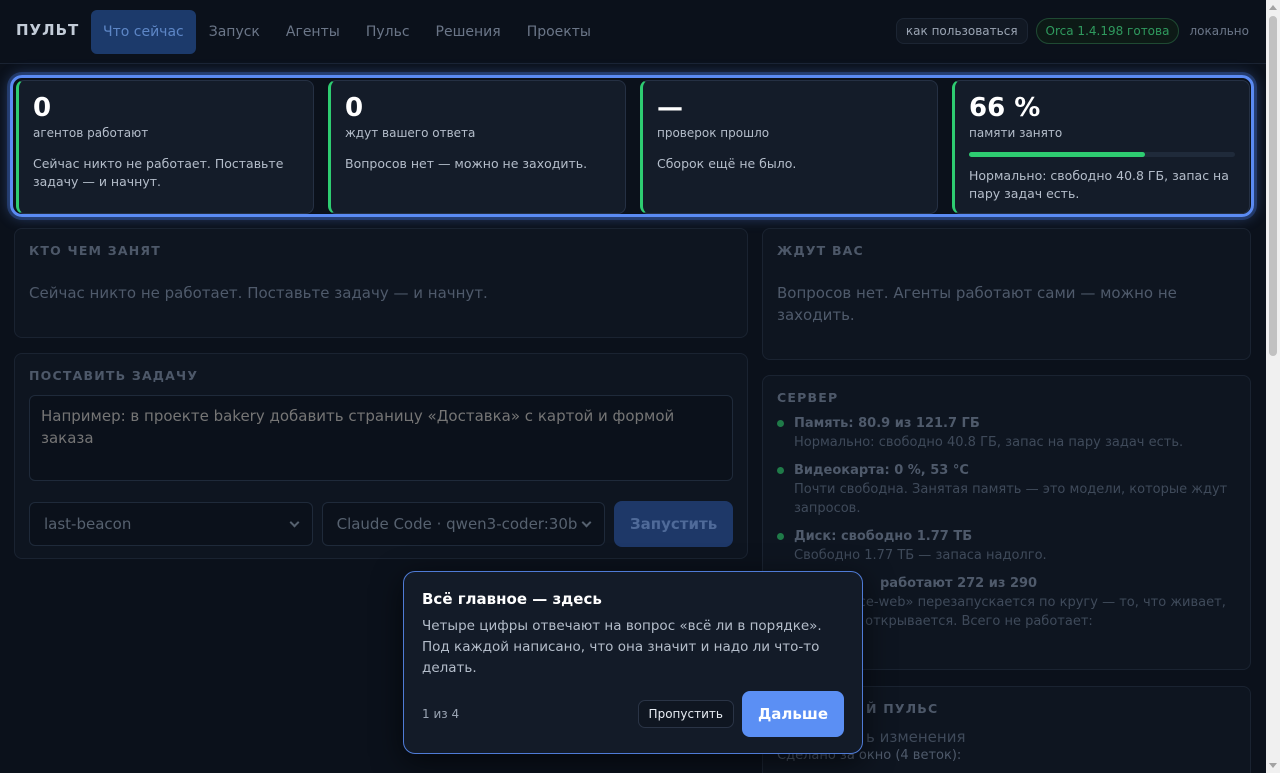 The height and width of the screenshot is (773, 1280). What do you see at coordinates (1107, 31) in the screenshot?
I see `status-badge: Orca 1.4.198 готова` at bounding box center [1107, 31].